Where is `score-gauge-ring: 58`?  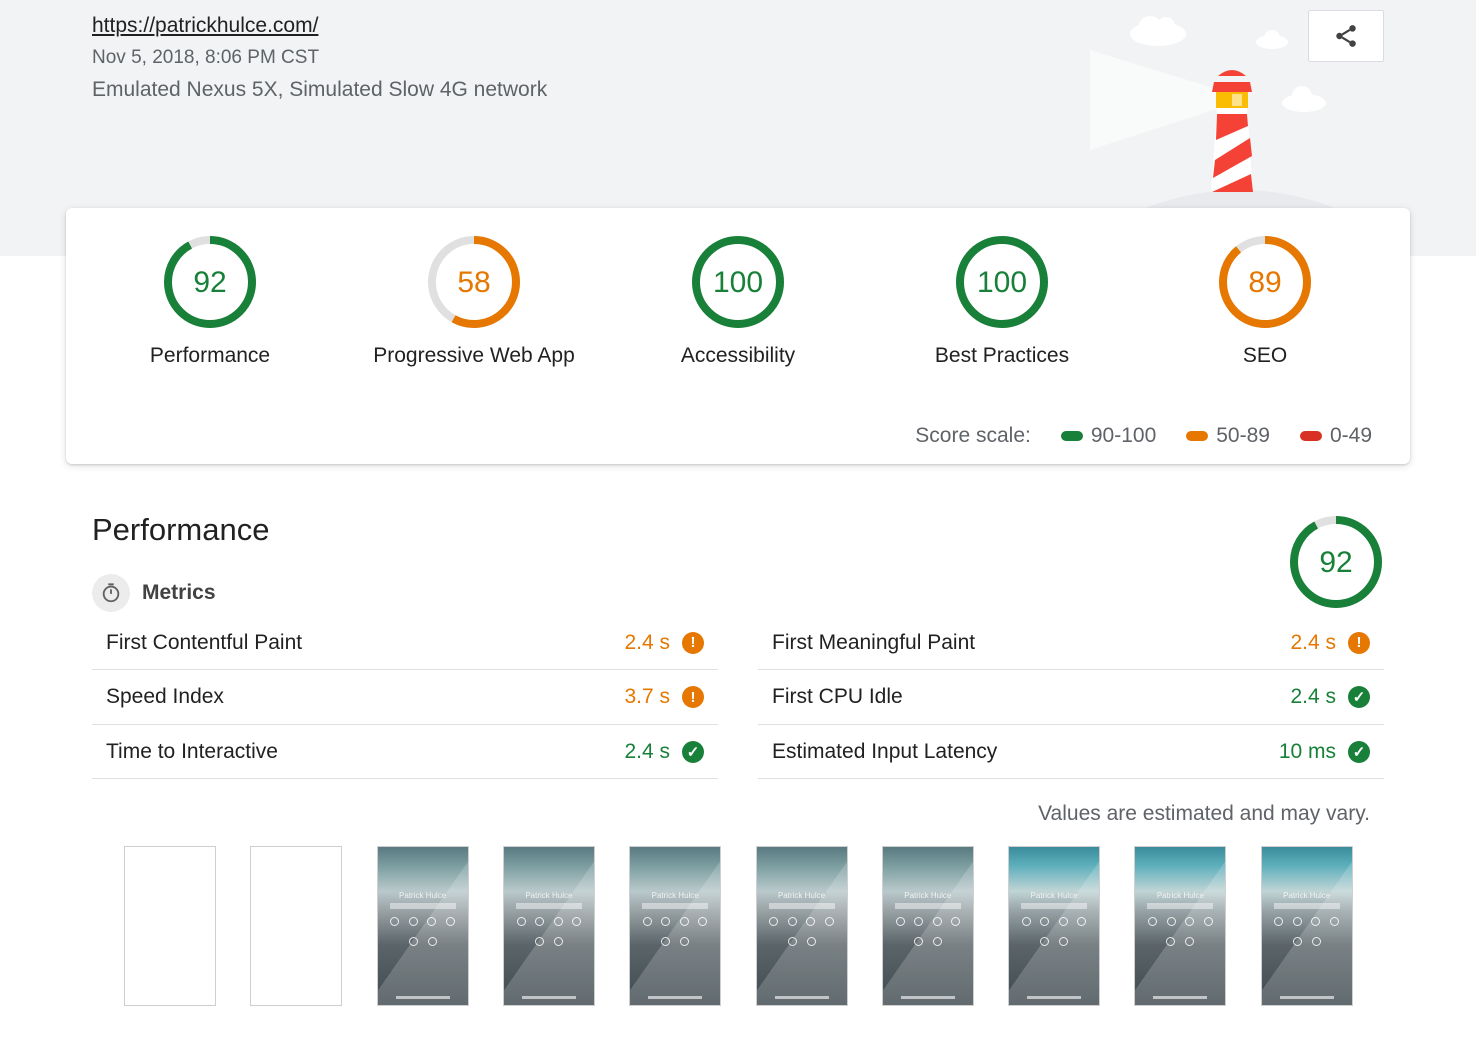
score-gauge-ring: 58 is located at coordinates (474, 282).